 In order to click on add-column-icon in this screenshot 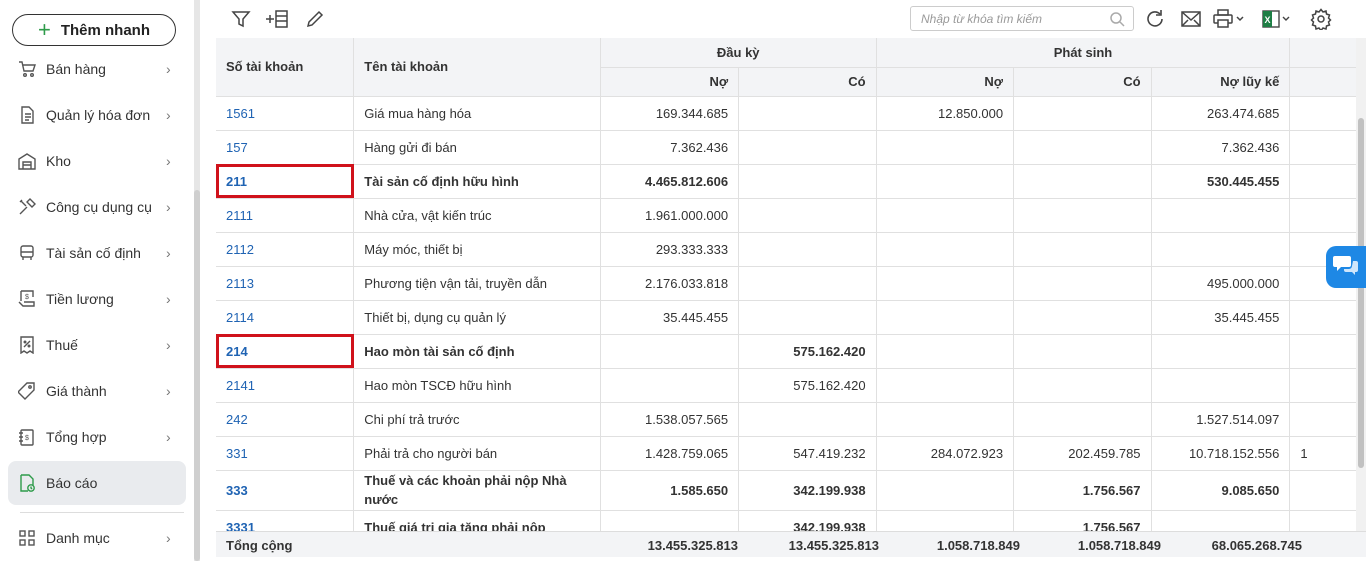, I will do `click(277, 19)`.